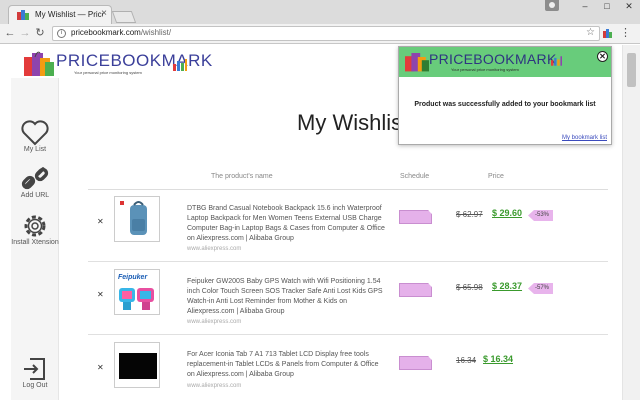 This screenshot has height=400, width=640. What do you see at coordinates (541, 215) in the screenshot?
I see `discount-badge: -53%` at bounding box center [541, 215].